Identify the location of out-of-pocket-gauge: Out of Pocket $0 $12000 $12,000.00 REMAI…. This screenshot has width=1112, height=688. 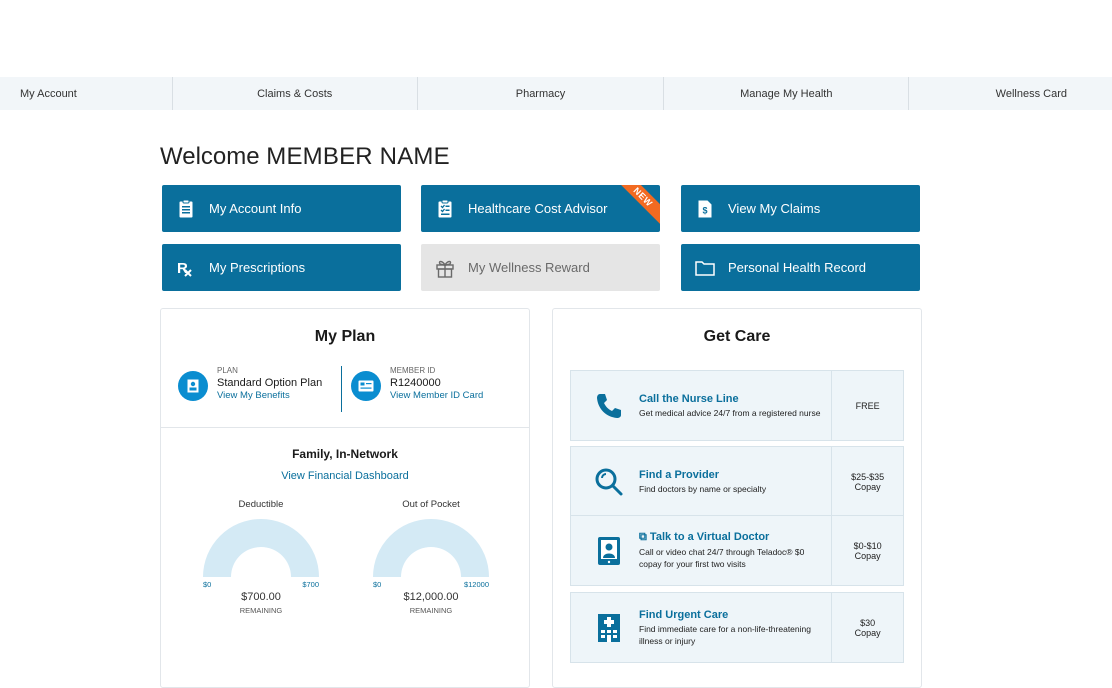
(431, 557).